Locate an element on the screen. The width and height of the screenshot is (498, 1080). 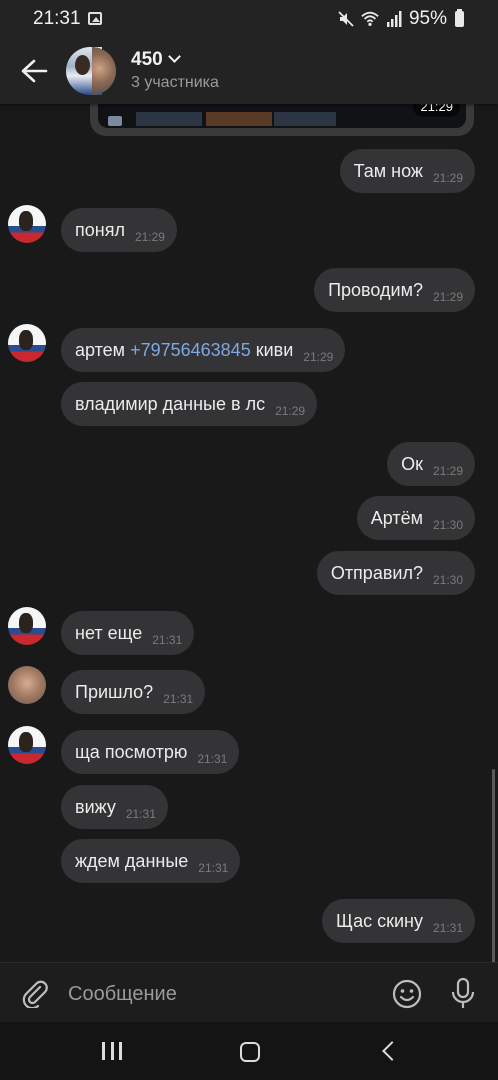
message-text: ща посмотрю is located at coordinates (131, 751).